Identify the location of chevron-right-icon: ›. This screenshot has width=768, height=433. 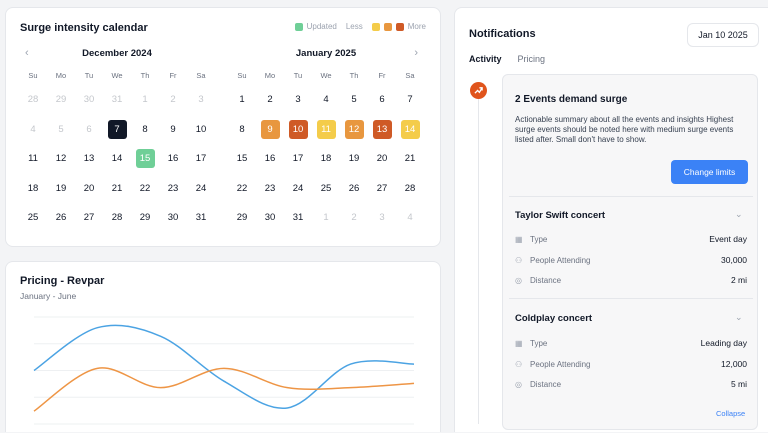
(416, 53).